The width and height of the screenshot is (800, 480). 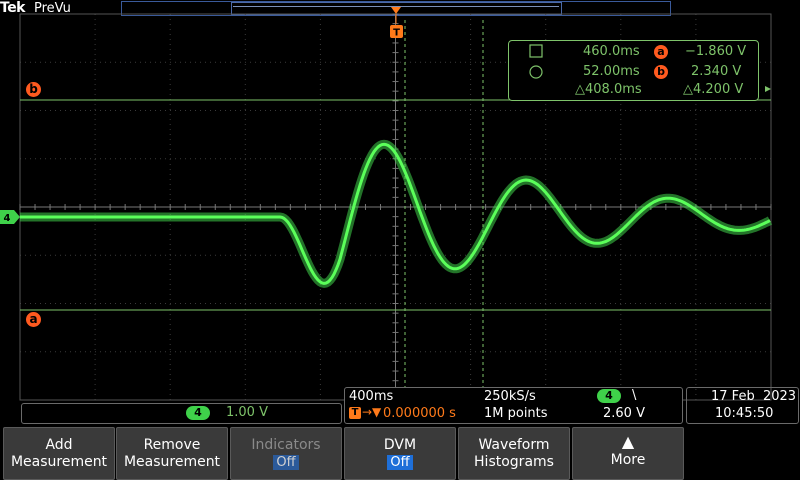 What do you see at coordinates (536, 51) in the screenshot?
I see `square-cursor-icon` at bounding box center [536, 51].